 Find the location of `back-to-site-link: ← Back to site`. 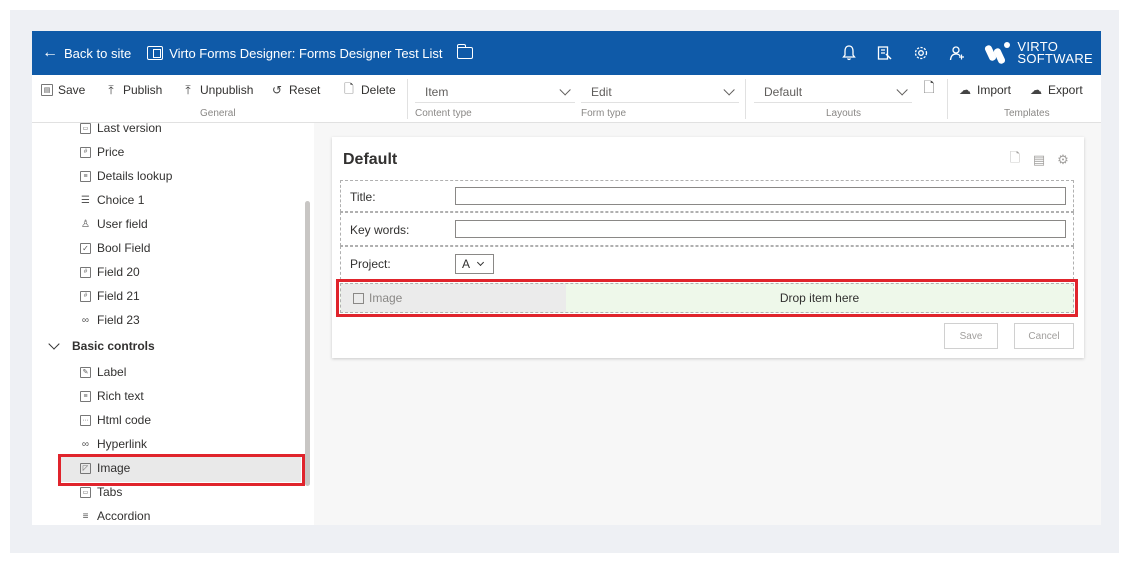

back-to-site-link: ← Back to site is located at coordinates (81, 53).